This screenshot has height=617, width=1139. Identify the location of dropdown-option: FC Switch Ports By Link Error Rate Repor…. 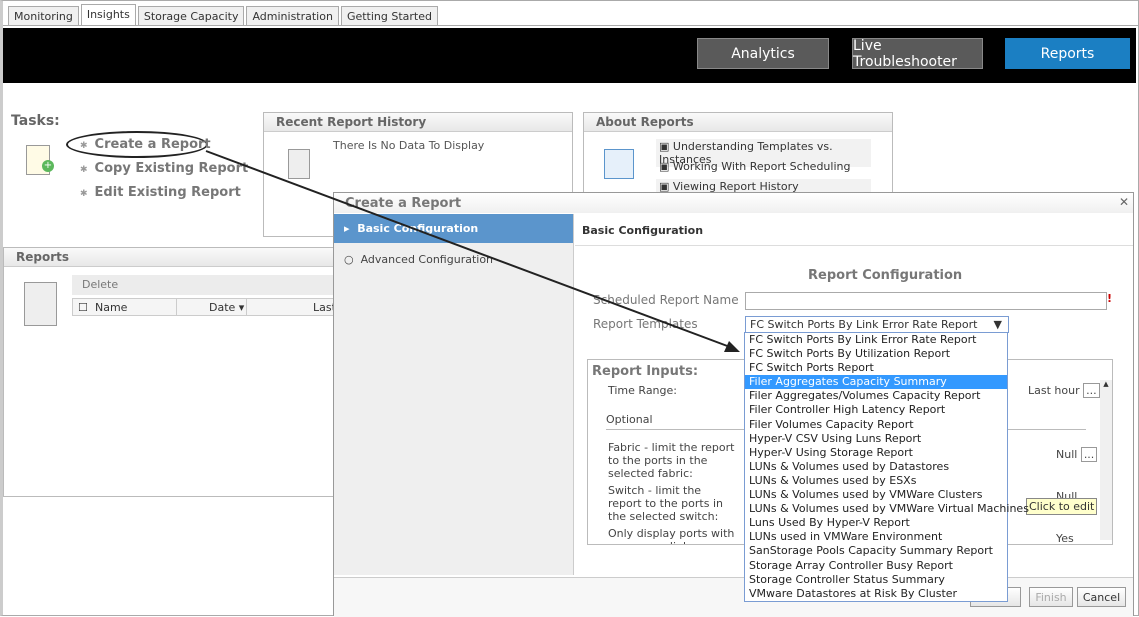
(876, 340).